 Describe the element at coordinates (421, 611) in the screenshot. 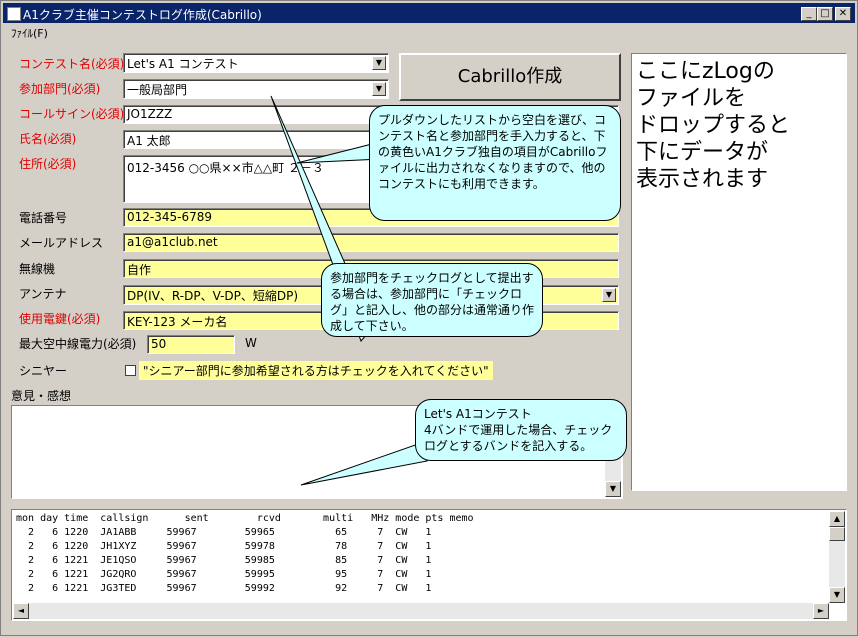

I see `log-horizontal-scrollbar: ◄ ►` at that location.